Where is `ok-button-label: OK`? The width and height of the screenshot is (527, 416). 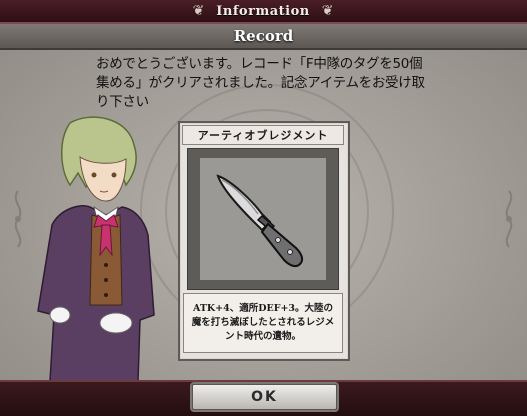
ok-button-label: OK is located at coordinates (264, 397).